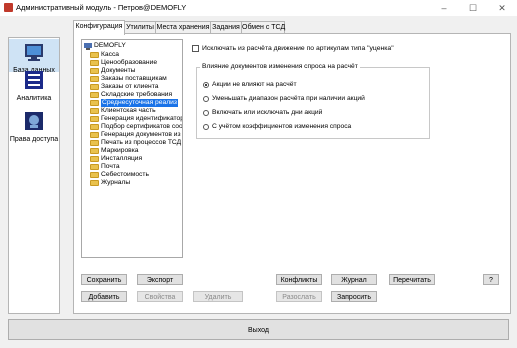 This screenshot has width=517, height=348. What do you see at coordinates (112, 71) in the screenshot?
I see `tree-item: Документы` at bounding box center [112, 71].